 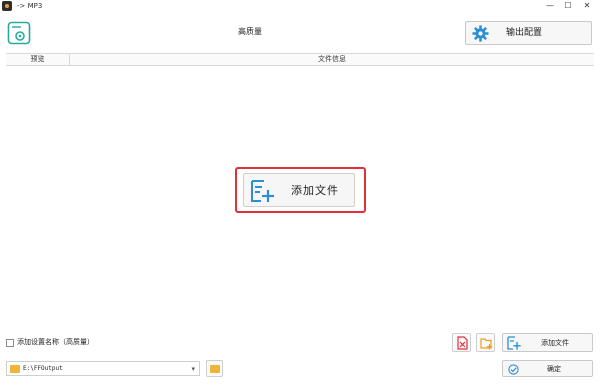 I want to click on clear-list-icon, so click(x=462, y=343).